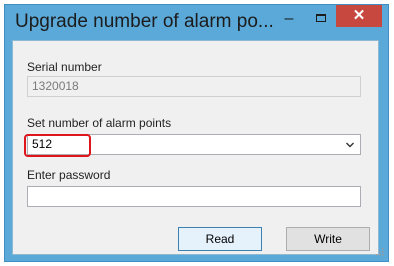  What do you see at coordinates (57, 145) in the screenshot?
I see `highlight-marker` at bounding box center [57, 145].